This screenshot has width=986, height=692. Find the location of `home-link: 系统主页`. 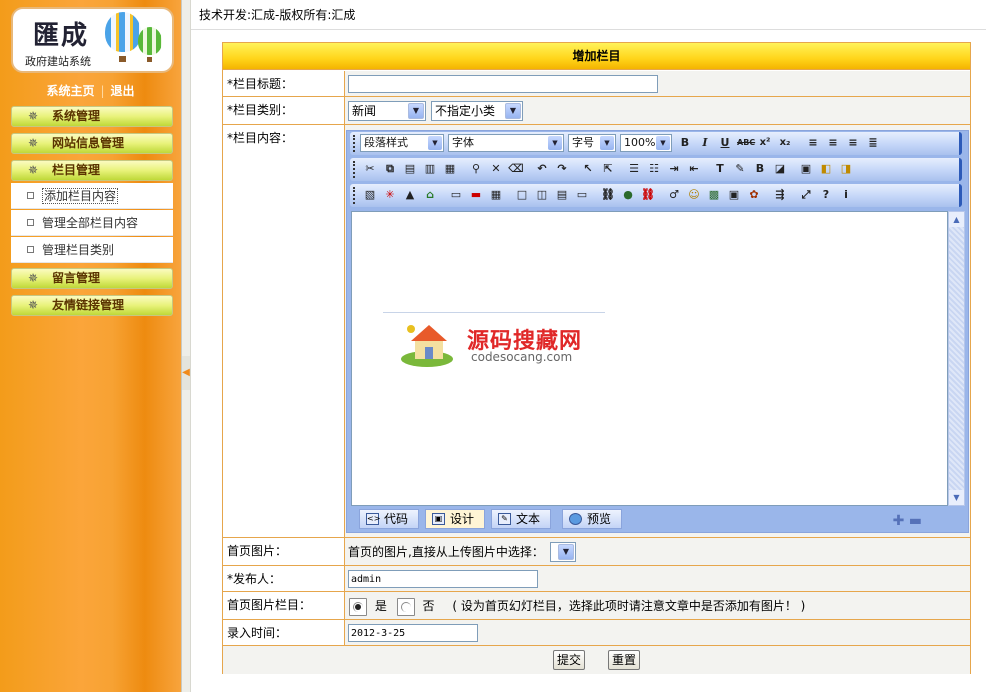

home-link: 系统主页 is located at coordinates (70, 90).